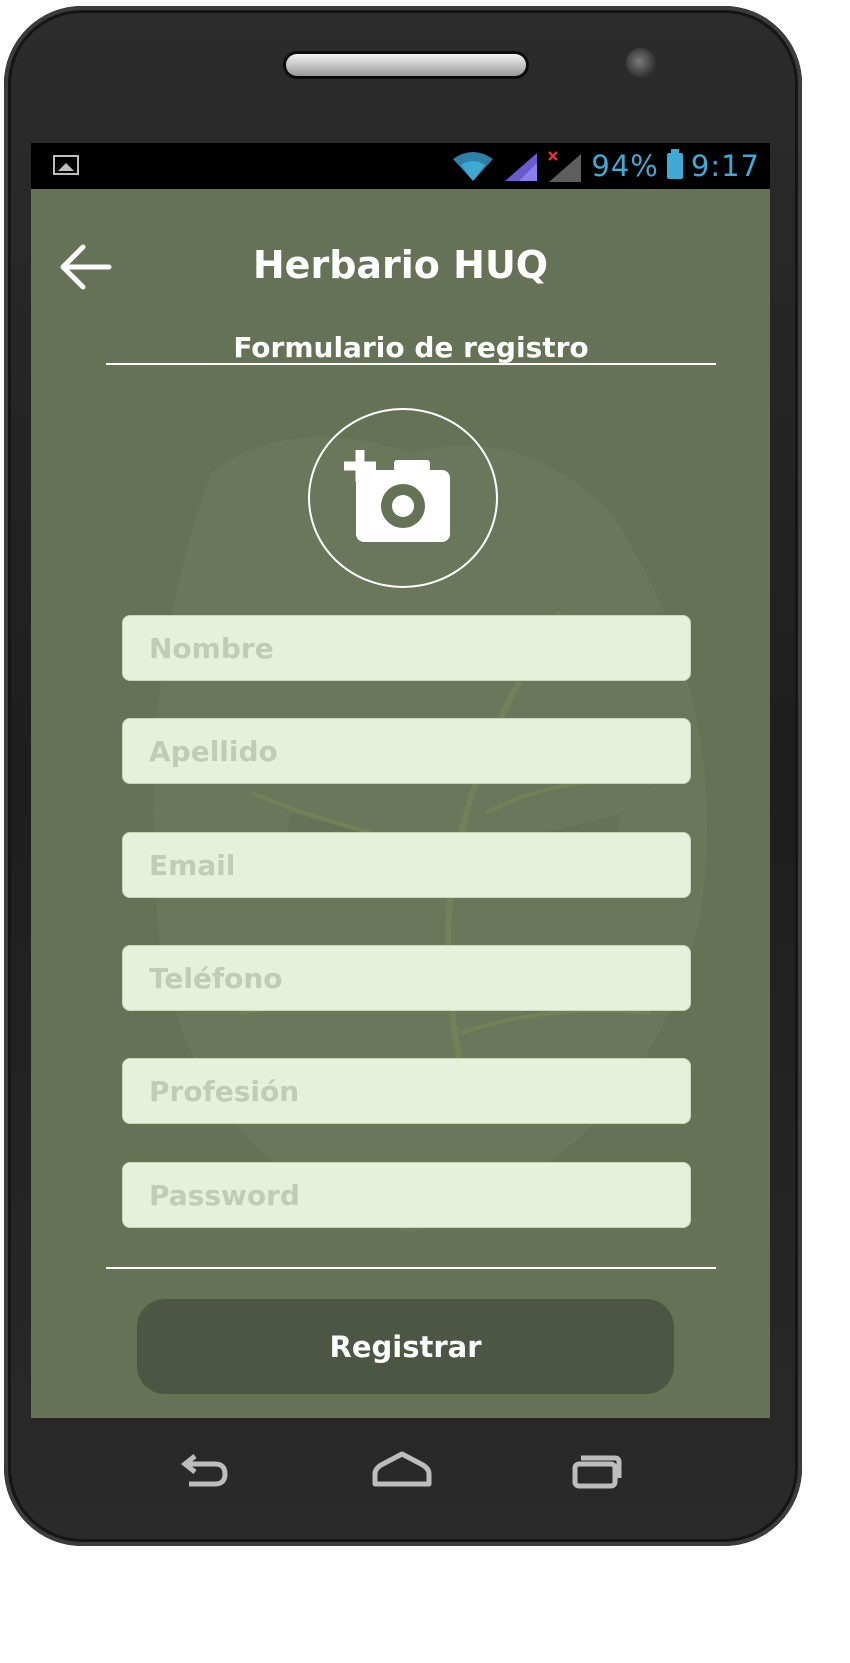 This screenshot has height=1663, width=850. I want to click on apellido-input, so click(406, 751).